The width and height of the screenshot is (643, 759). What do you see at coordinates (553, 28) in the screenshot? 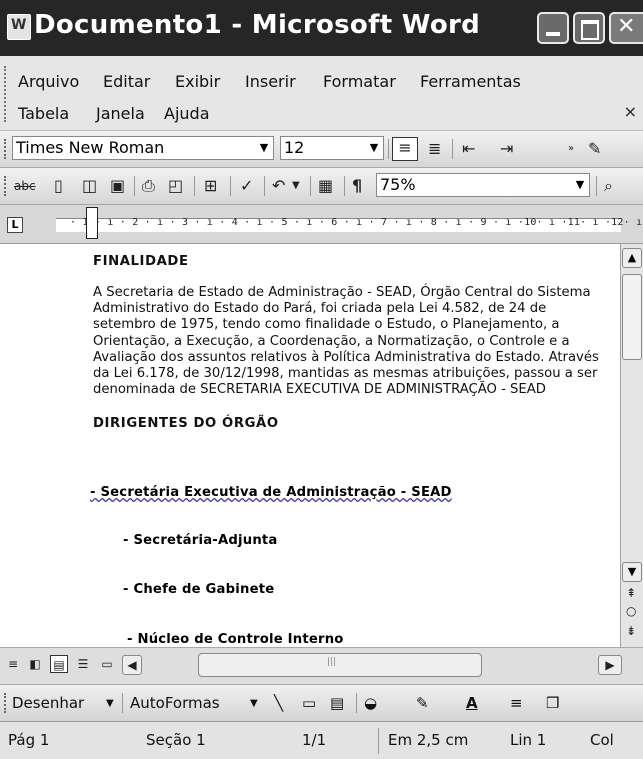
I see `minimize-button` at bounding box center [553, 28].